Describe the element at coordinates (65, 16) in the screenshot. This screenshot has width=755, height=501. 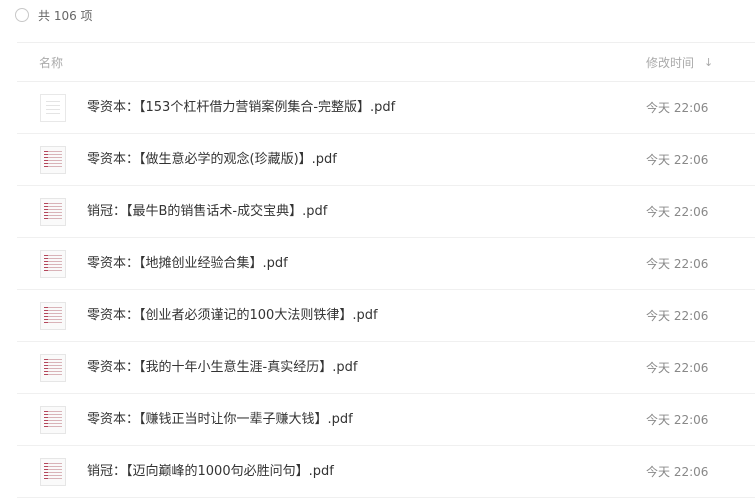
I see `total-count-label: 共 106 项` at that location.